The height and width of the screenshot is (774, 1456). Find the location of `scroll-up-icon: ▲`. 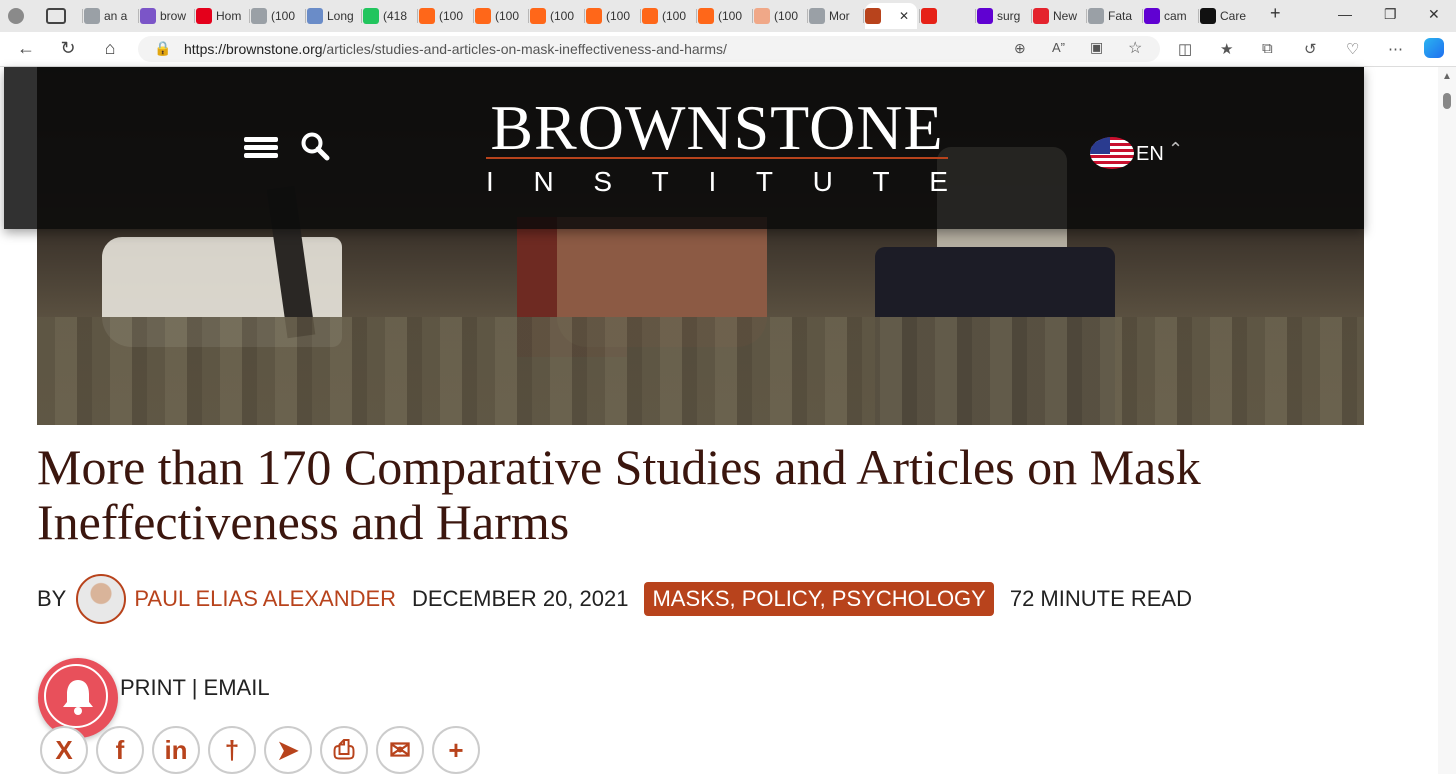

scroll-up-icon: ▲ is located at coordinates (1447, 76).